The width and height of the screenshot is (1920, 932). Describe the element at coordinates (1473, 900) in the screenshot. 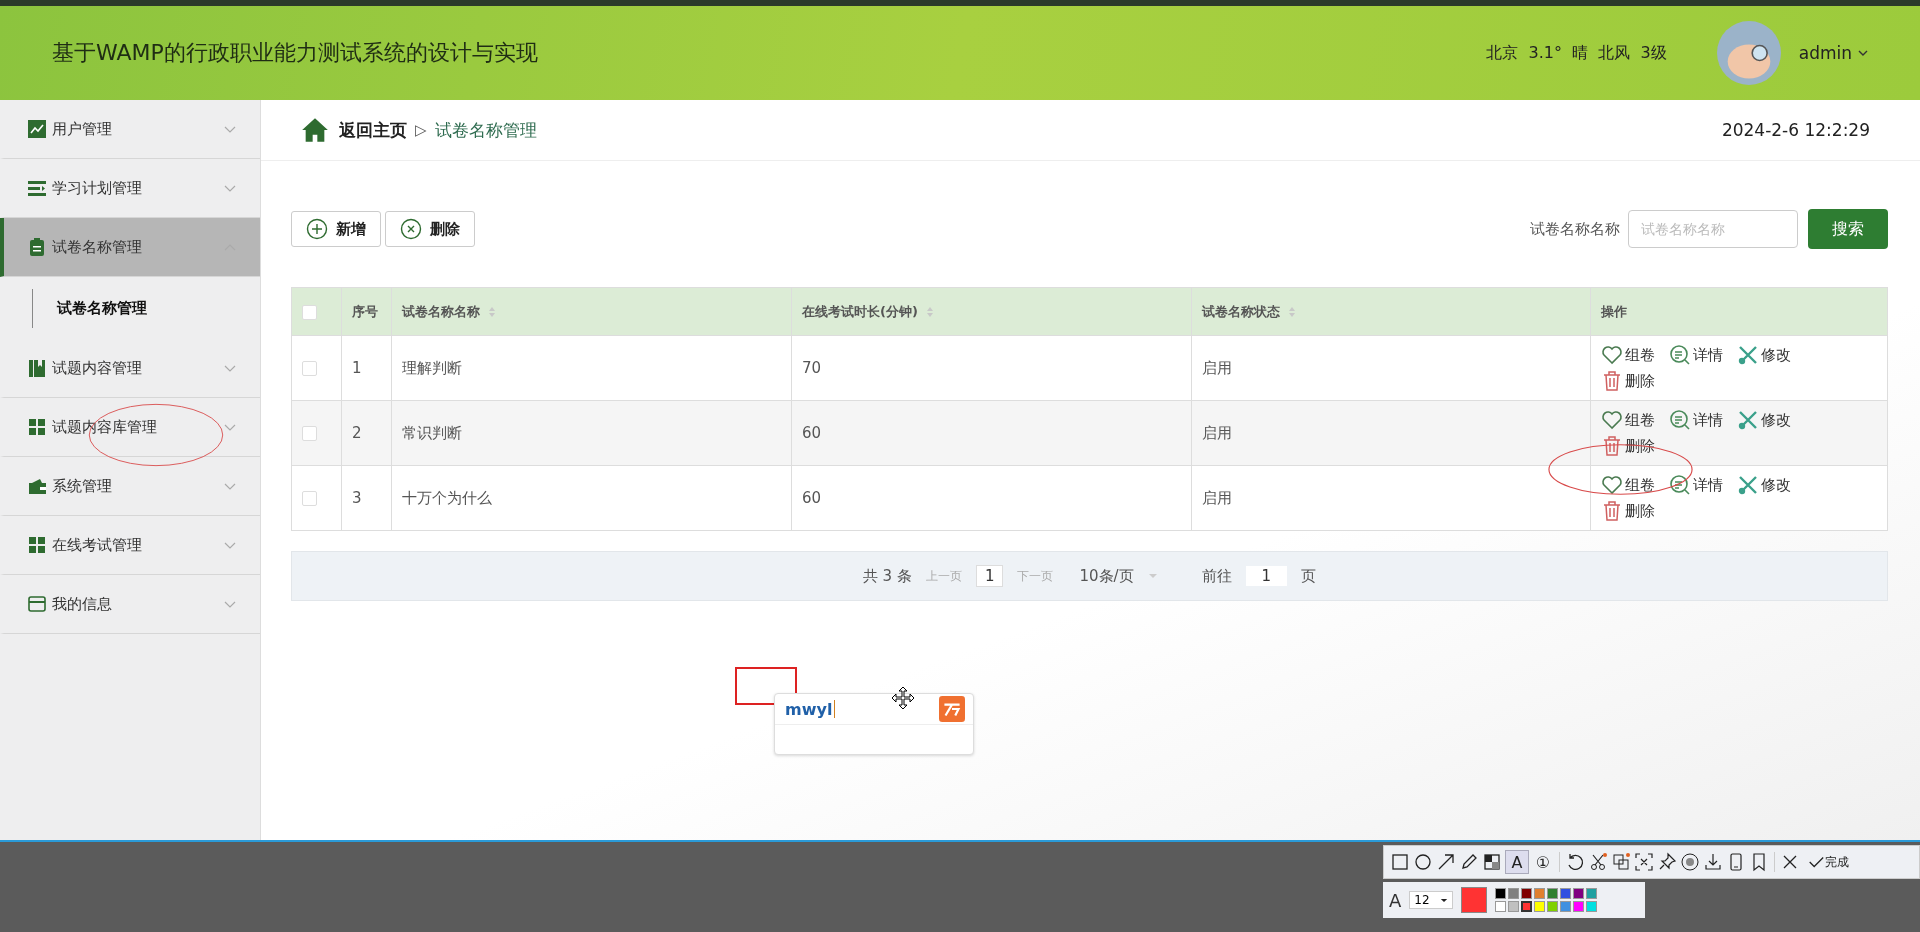

I see `current-color-swatch` at that location.